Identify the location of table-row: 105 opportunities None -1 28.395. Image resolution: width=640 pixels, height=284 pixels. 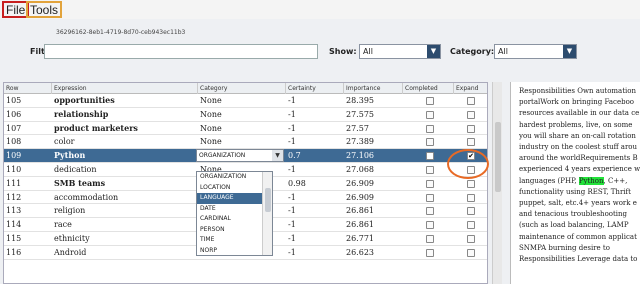
(245, 101).